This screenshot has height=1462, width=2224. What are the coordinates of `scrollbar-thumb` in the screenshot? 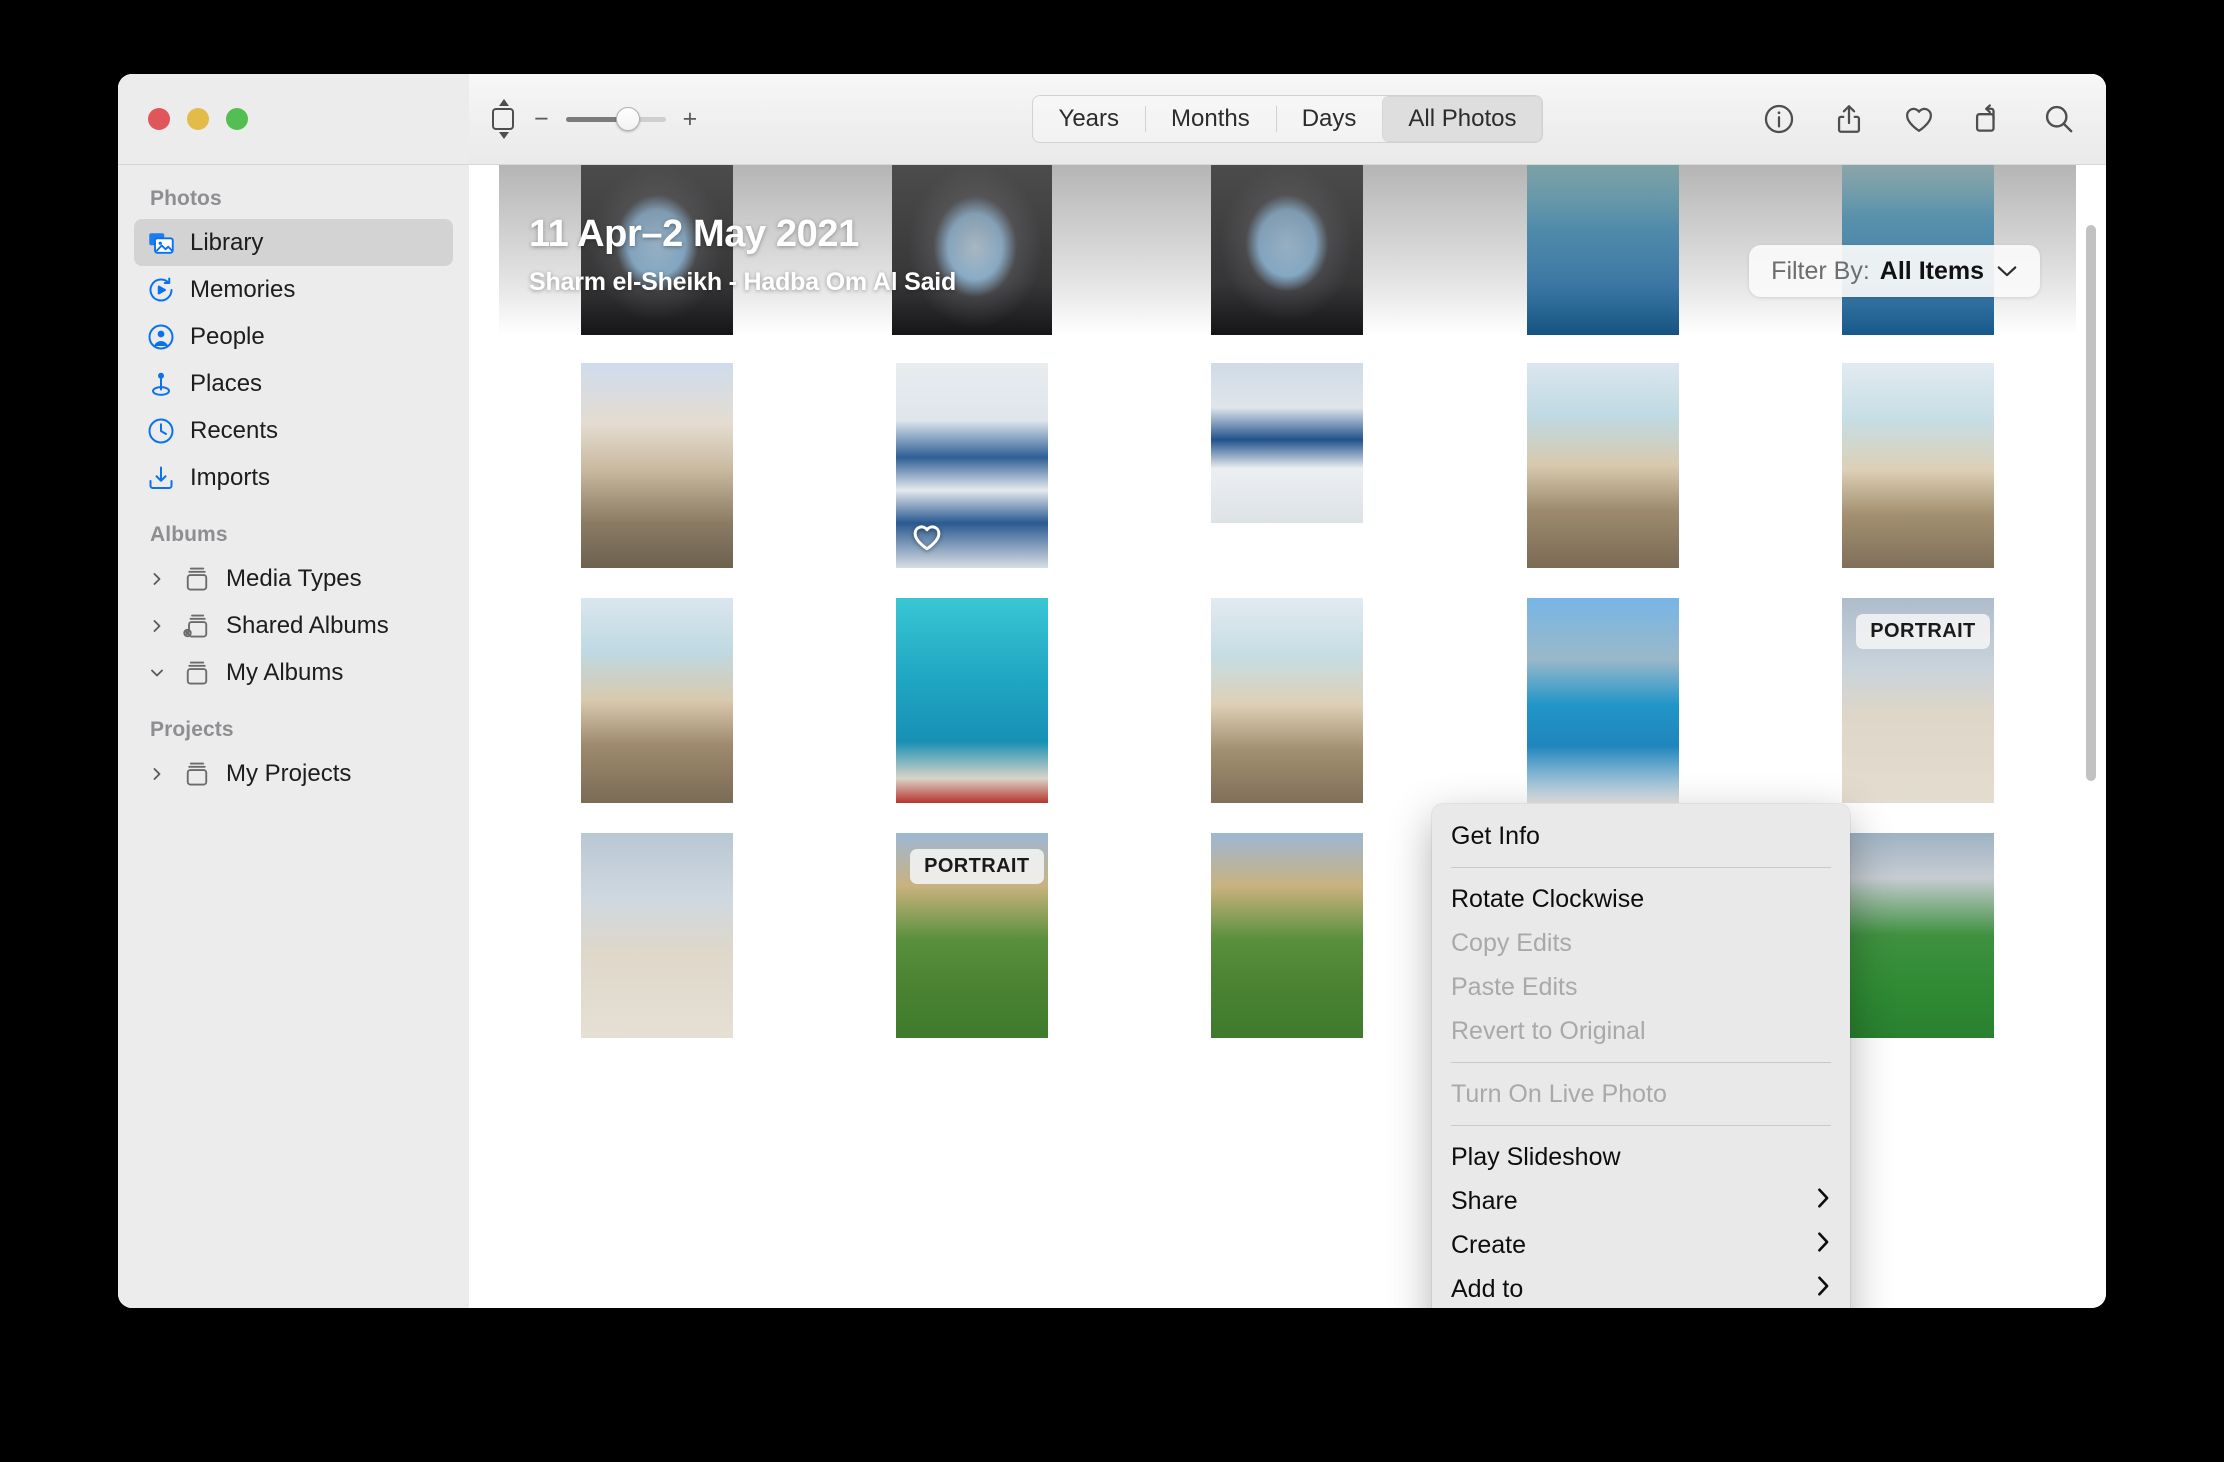 It's located at (2091, 503).